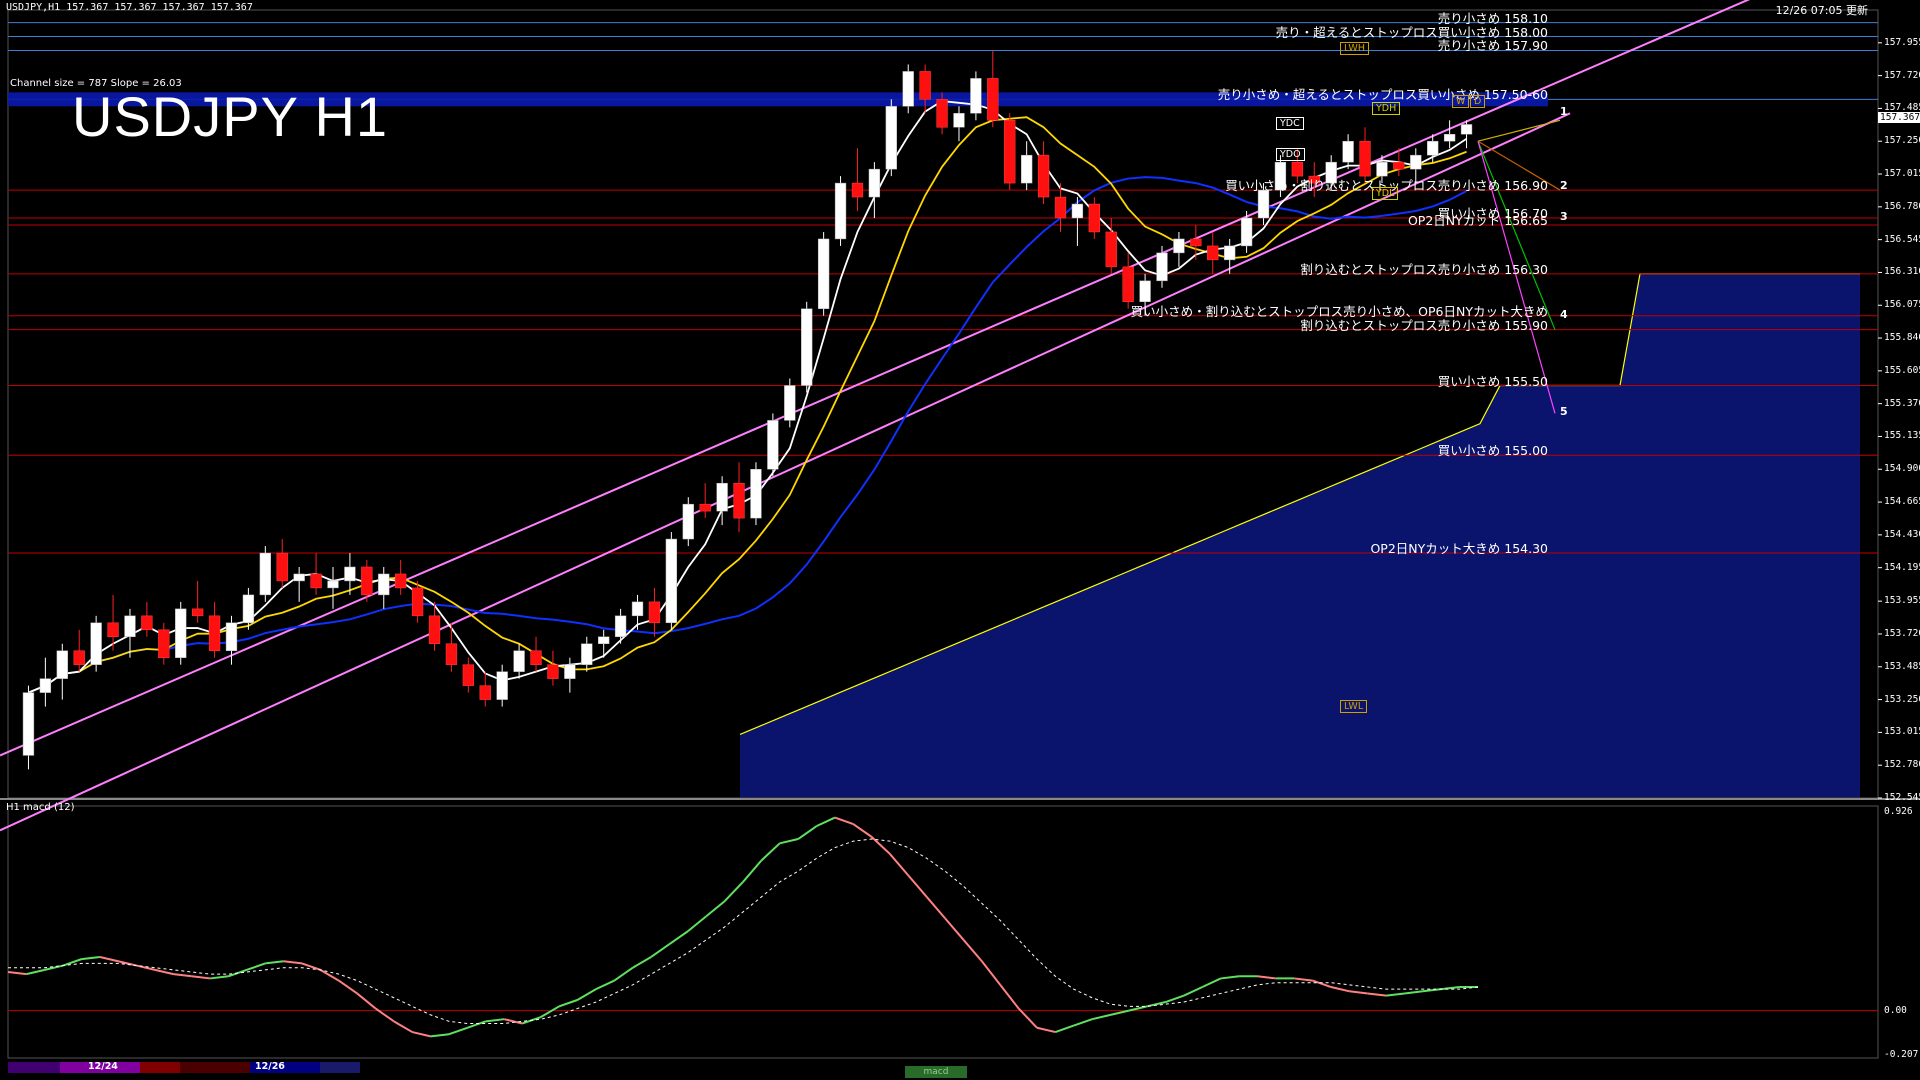 The image size is (1920, 1080). What do you see at coordinates (1902, 272) in the screenshot?
I see `price-tick-label: 156.310` at bounding box center [1902, 272].